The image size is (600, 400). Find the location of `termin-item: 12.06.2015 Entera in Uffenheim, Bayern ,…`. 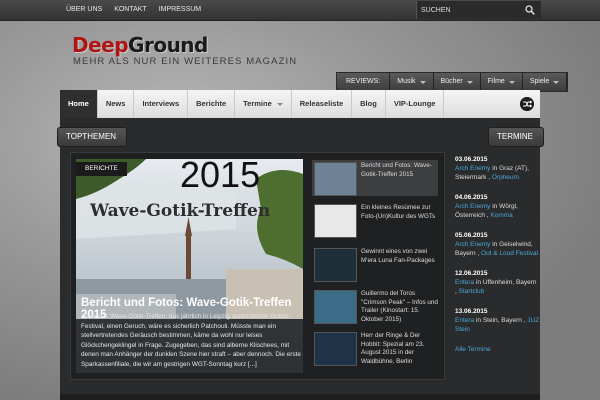

termin-item: 12.06.2015 Entera in Uffenheim, Bayern ,… is located at coordinates (497, 282).